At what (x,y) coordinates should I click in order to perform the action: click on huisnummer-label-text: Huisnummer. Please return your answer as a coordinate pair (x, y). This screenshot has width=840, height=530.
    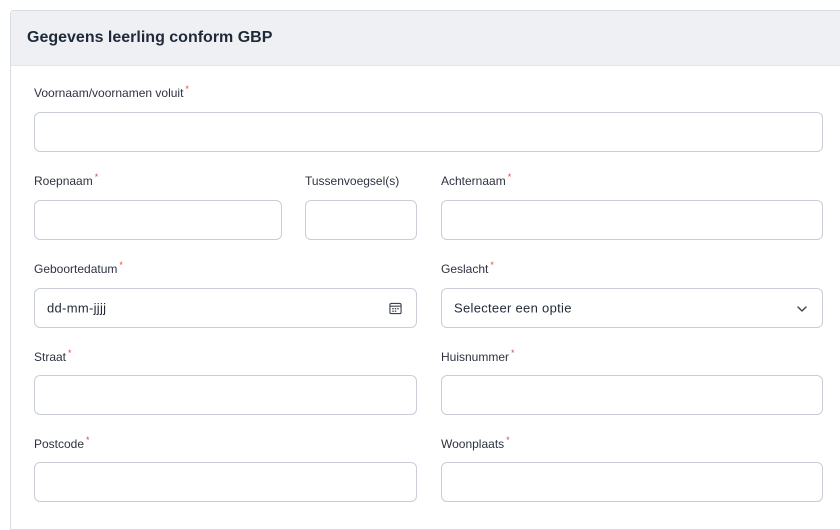
    Looking at the image, I should click on (475, 357).